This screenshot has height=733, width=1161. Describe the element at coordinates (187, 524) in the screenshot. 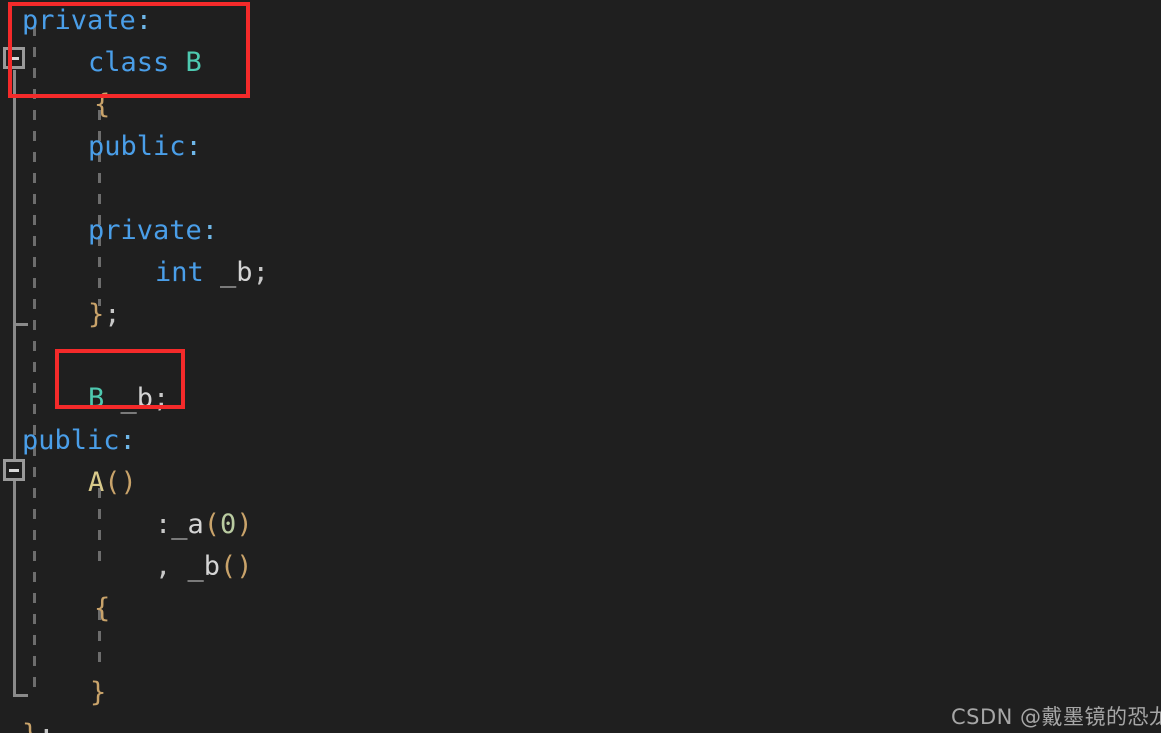

I see `token-ident: _a` at that location.